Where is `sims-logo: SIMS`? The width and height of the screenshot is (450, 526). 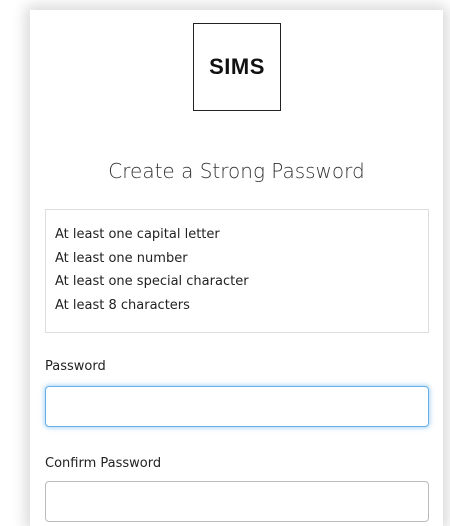
sims-logo: SIMS is located at coordinates (237, 67).